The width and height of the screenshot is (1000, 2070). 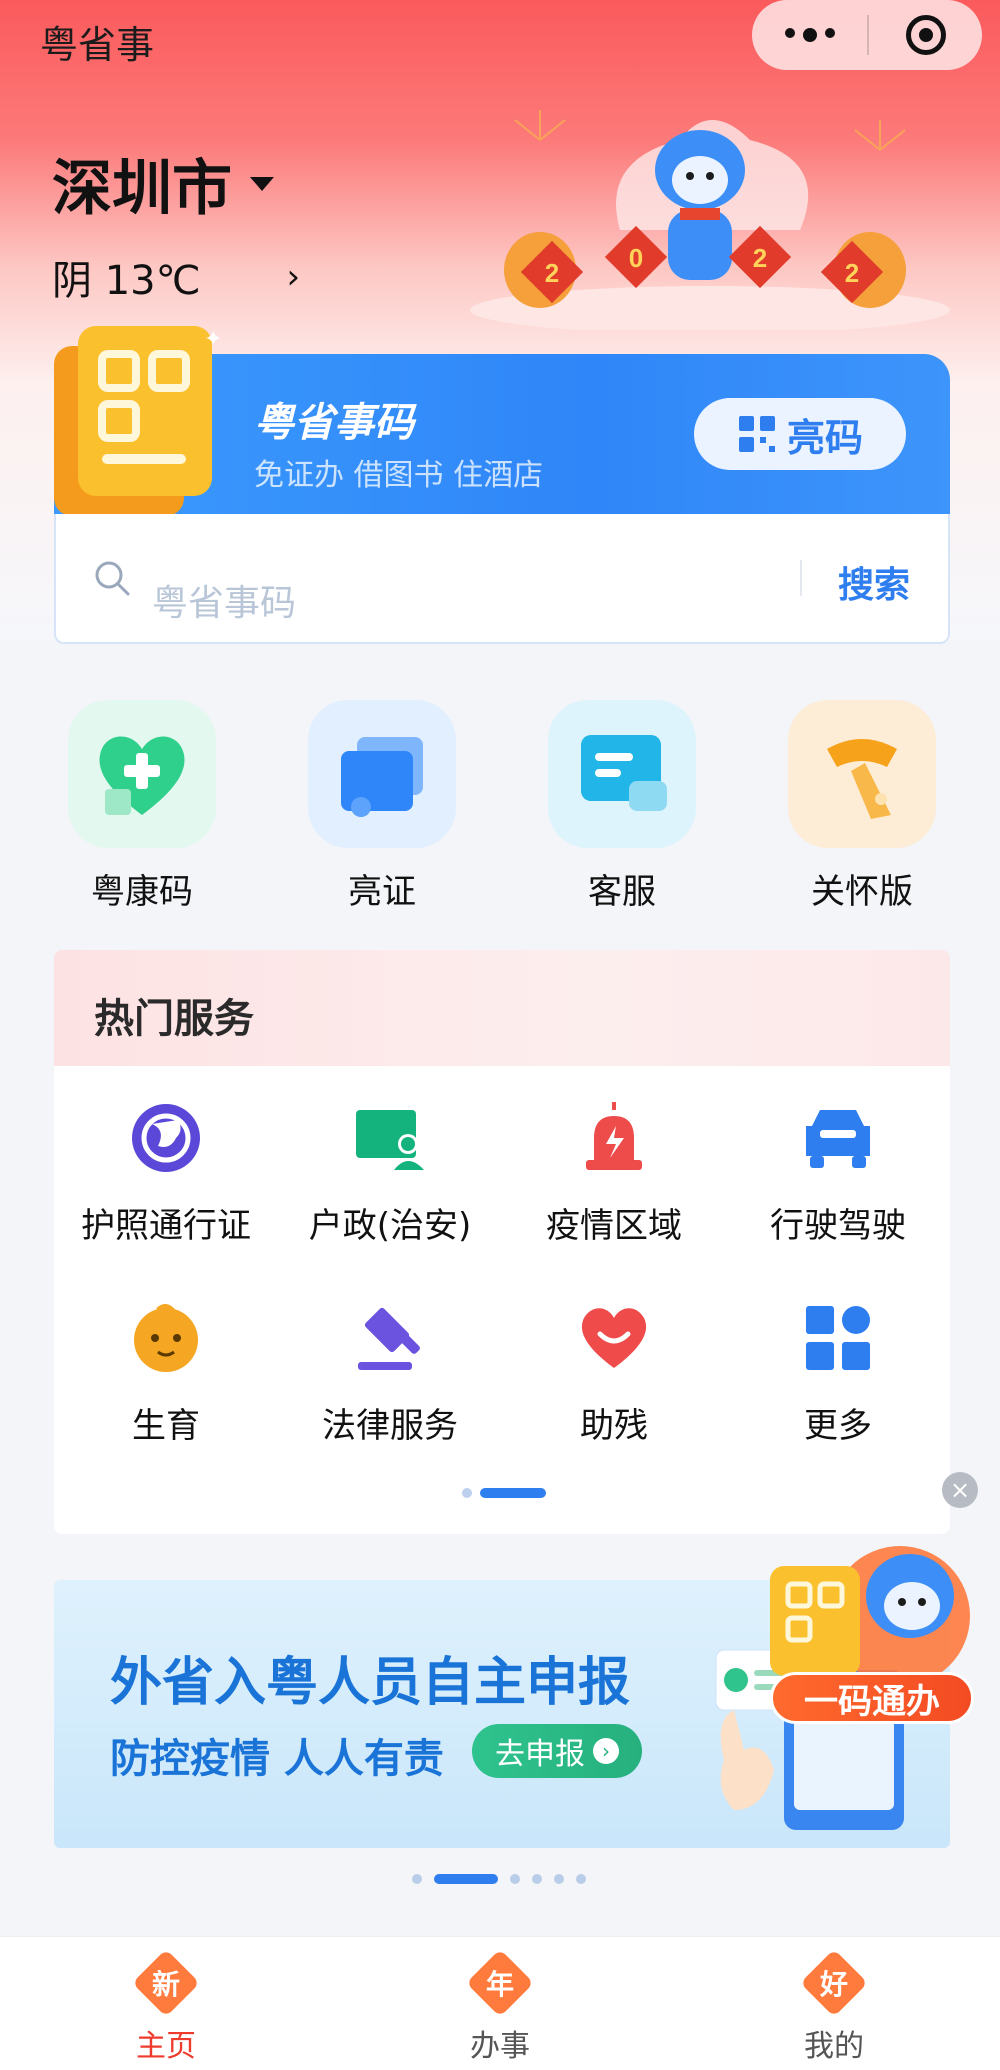 I want to click on declare-button: 去申报 ›, so click(x=557, y=1751).